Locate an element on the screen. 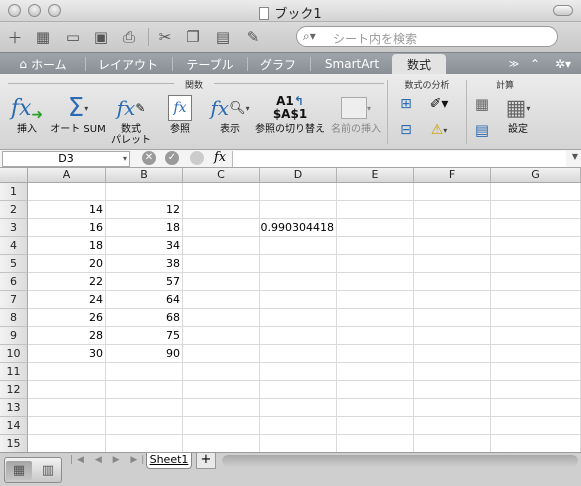 The height and width of the screenshot is (486, 581). row-header: 8 is located at coordinates (14, 318).